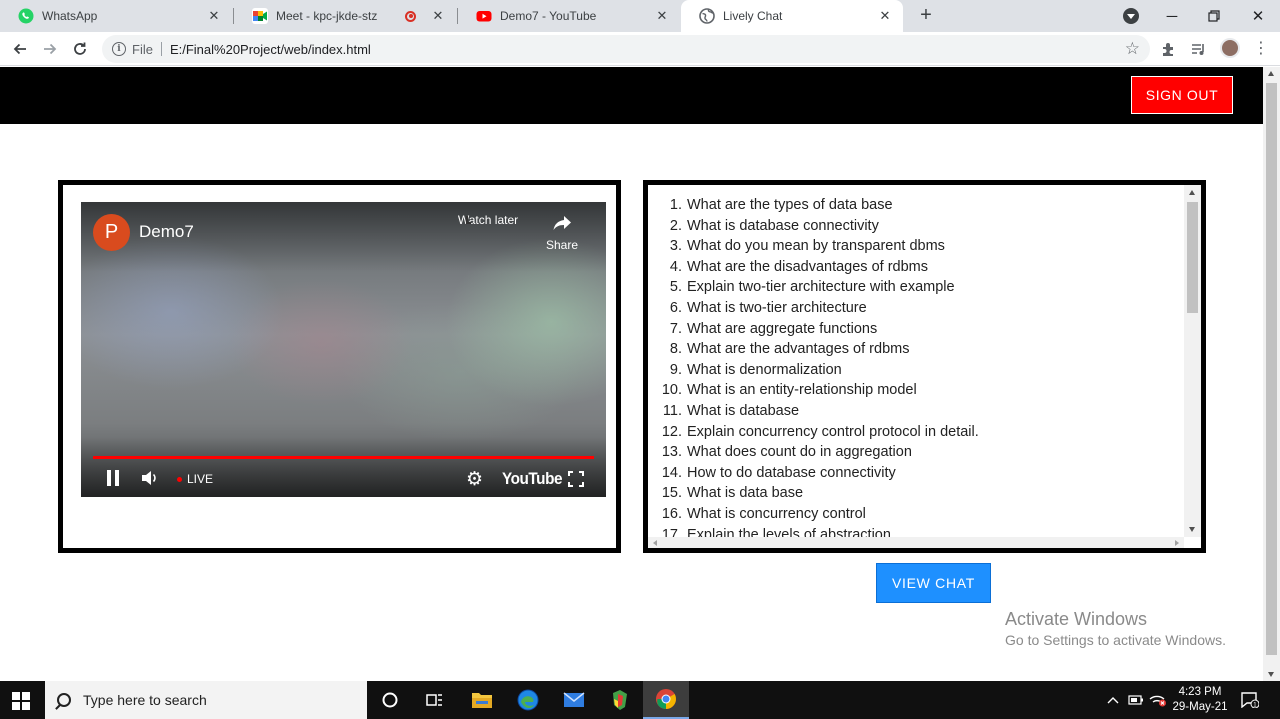 This screenshot has height=719, width=1280. What do you see at coordinates (150, 480) in the screenshot?
I see `volume-button` at bounding box center [150, 480].